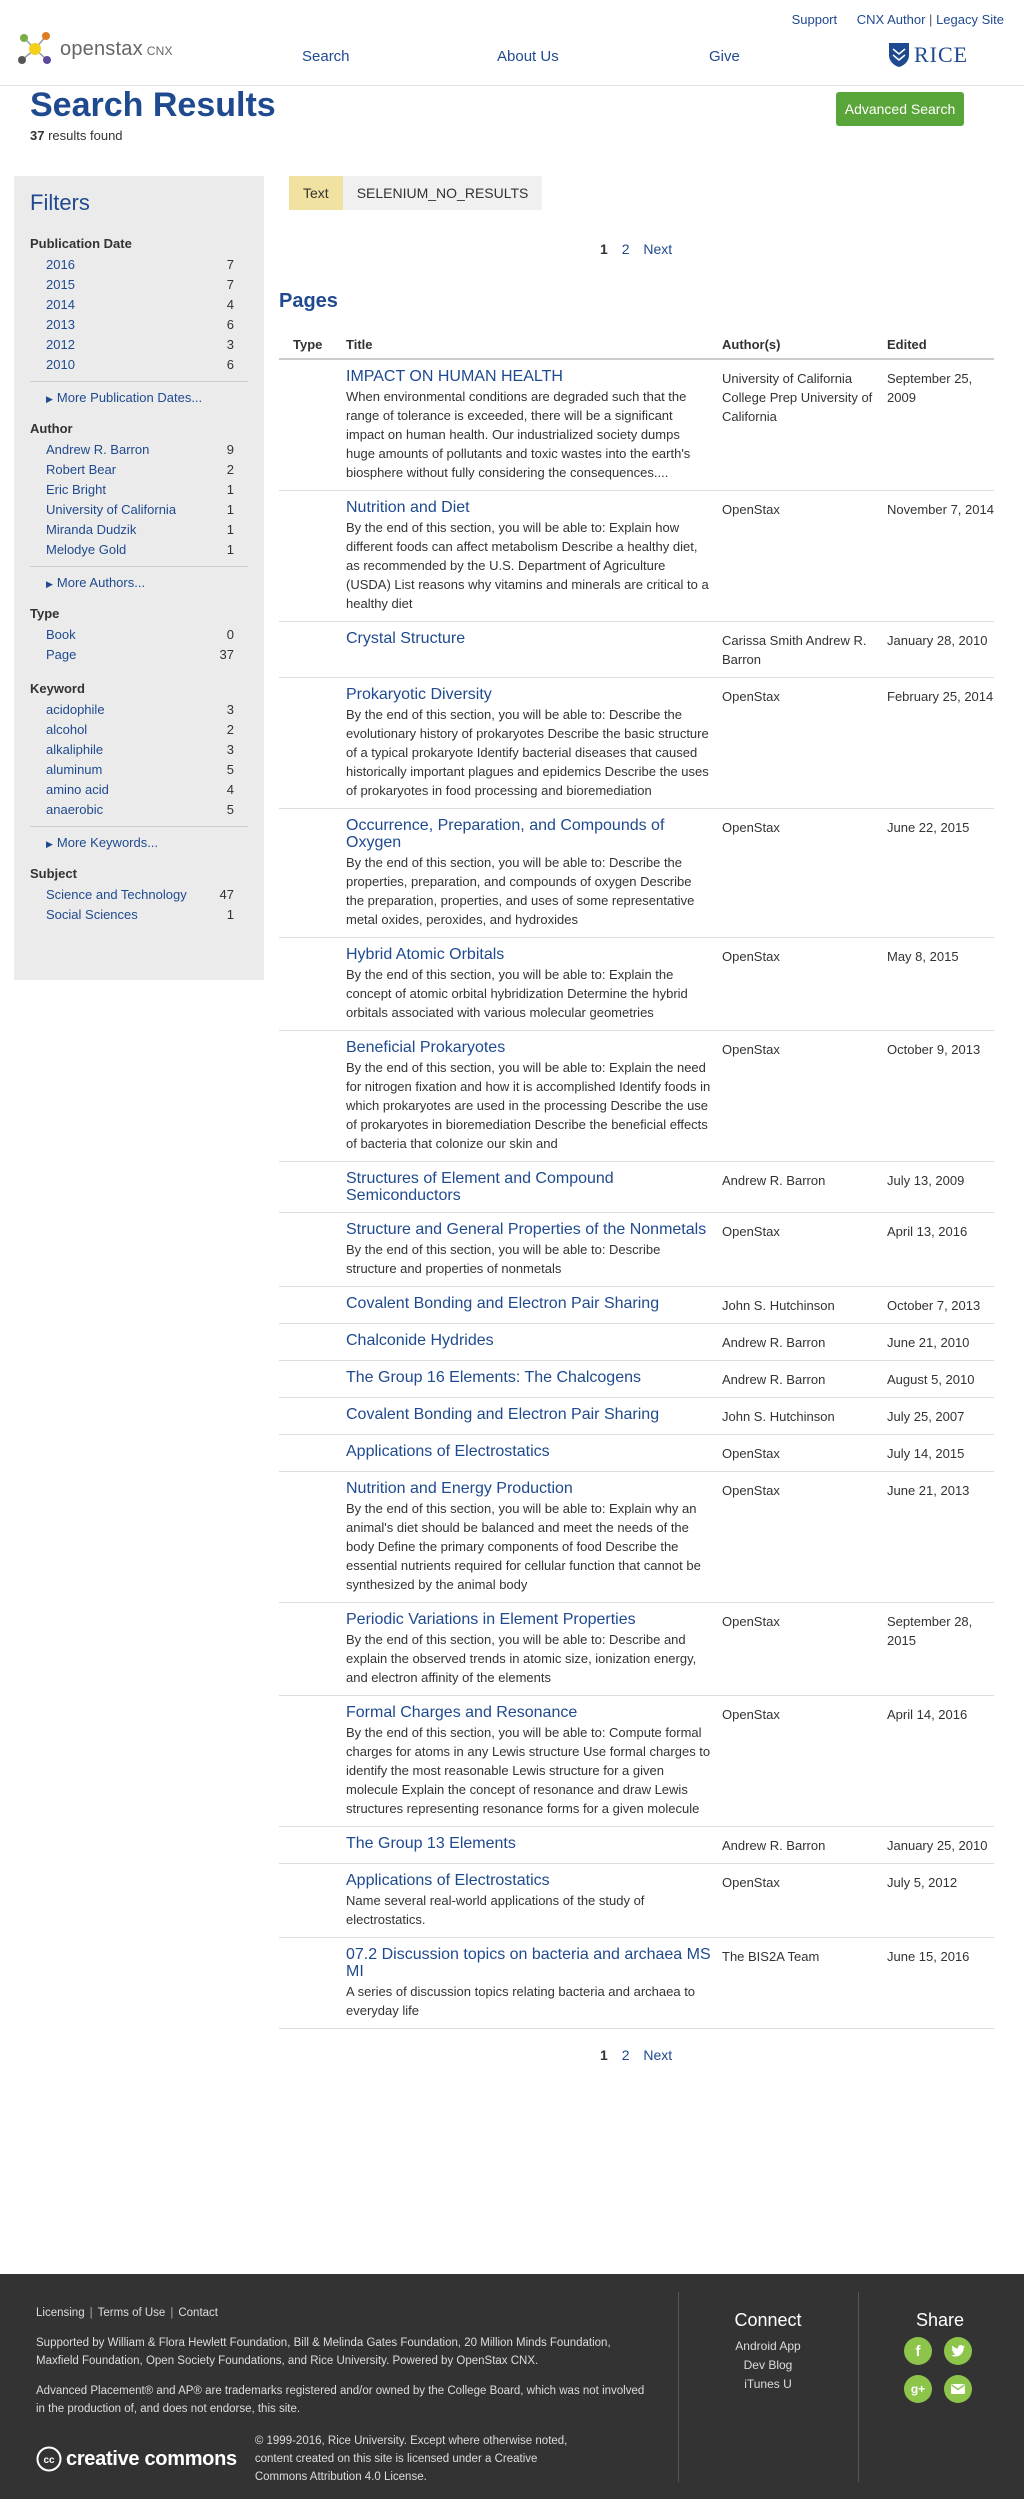  I want to click on facebook-icon: f, so click(918, 2351).